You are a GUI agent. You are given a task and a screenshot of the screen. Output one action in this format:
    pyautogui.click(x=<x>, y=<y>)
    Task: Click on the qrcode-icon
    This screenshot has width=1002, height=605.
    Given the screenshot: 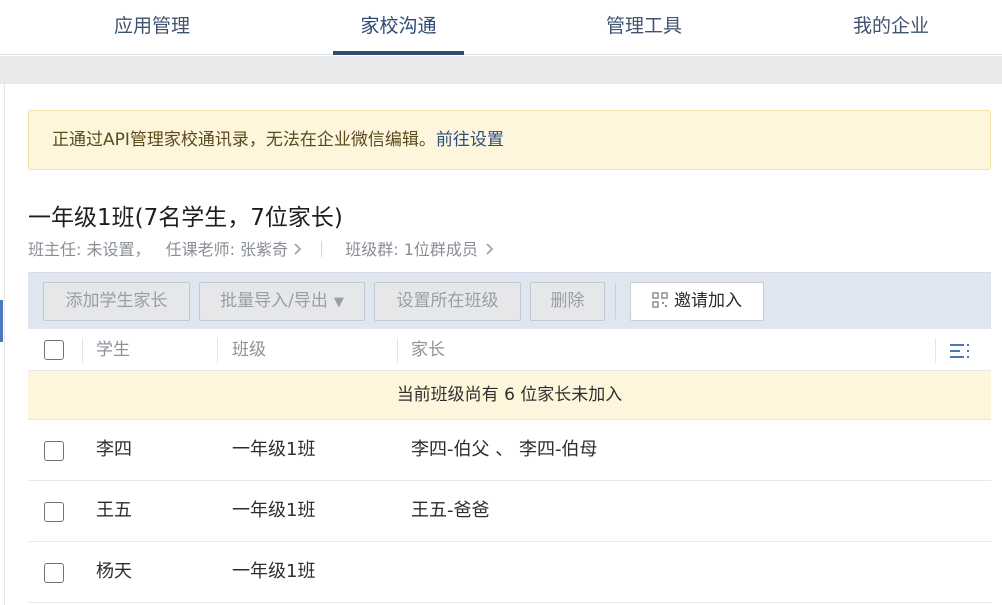 What is the action you would take?
    pyautogui.click(x=660, y=300)
    